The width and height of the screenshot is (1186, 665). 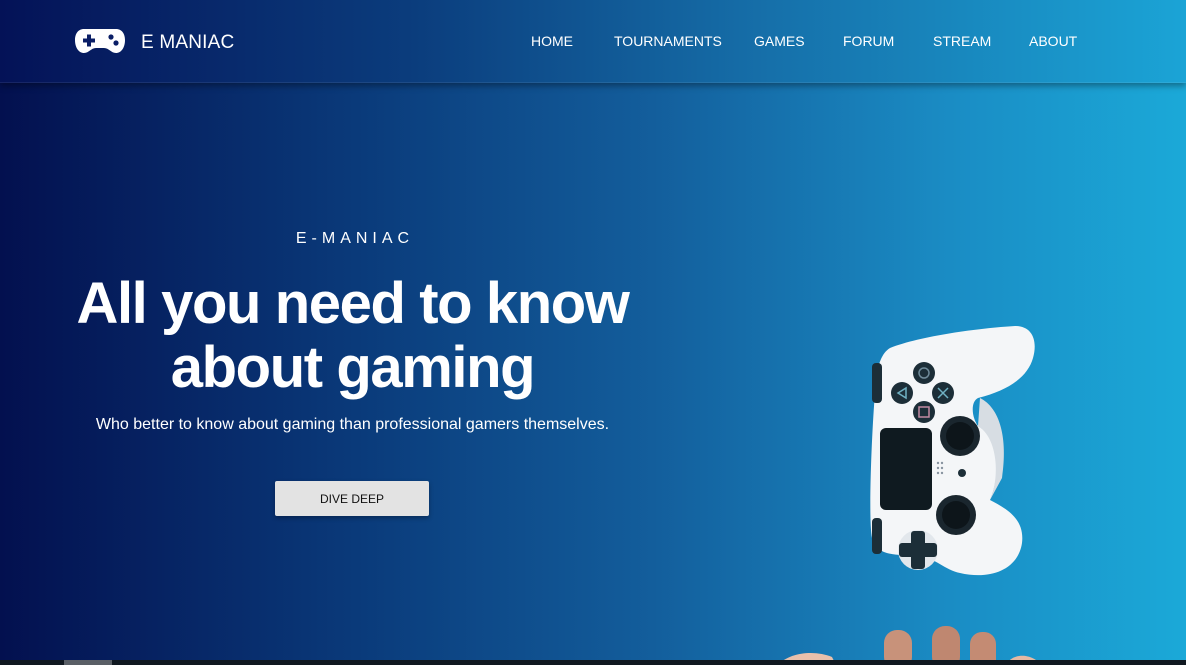 What do you see at coordinates (952, 451) in the screenshot?
I see `game-controller-image` at bounding box center [952, 451].